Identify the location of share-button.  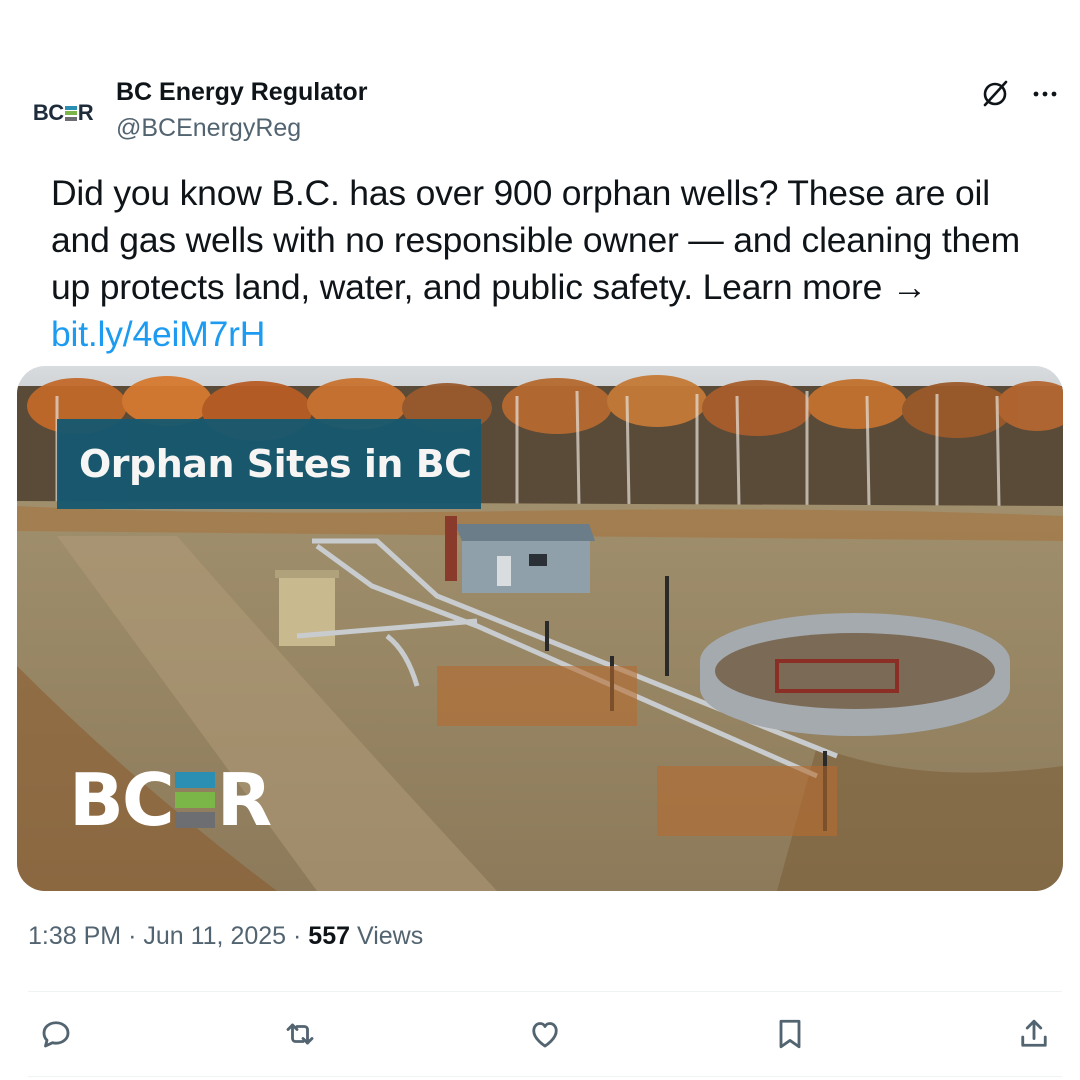
(1034, 1034).